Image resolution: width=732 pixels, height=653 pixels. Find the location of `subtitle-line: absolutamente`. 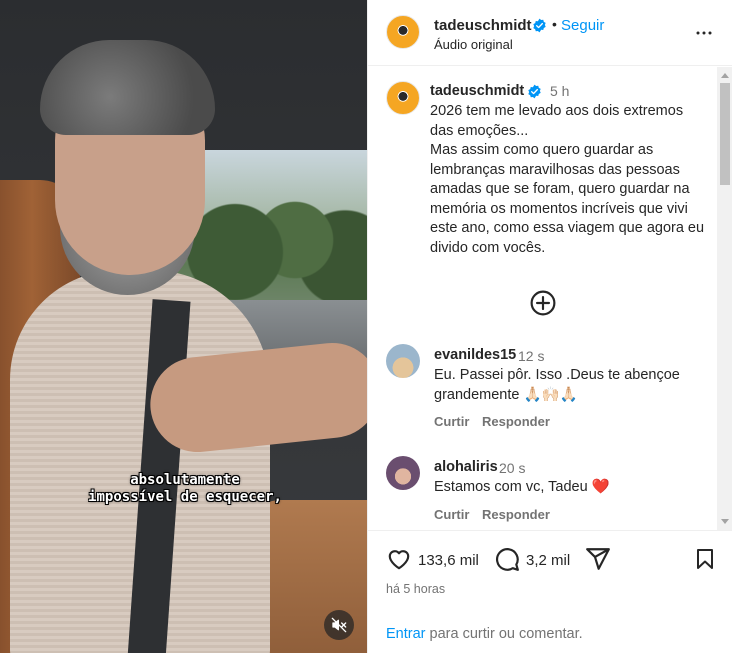

subtitle-line: absolutamente is located at coordinates (185, 480).